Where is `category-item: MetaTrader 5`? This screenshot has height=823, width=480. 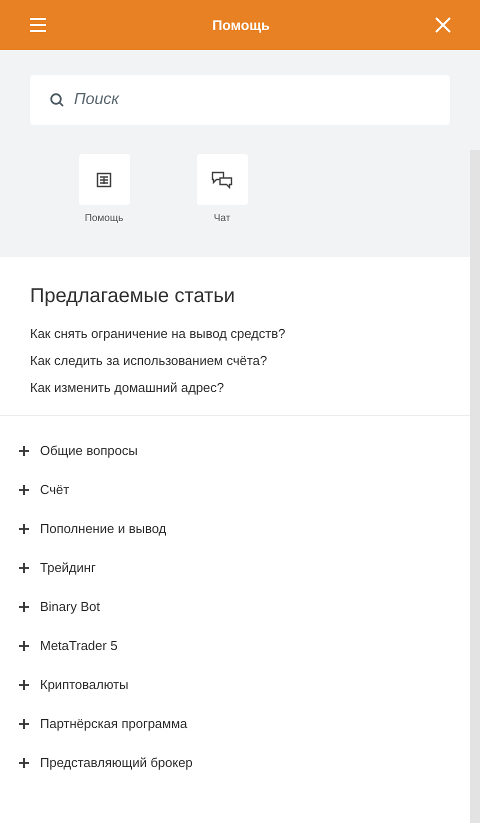 category-item: MetaTrader 5 is located at coordinates (244, 645).